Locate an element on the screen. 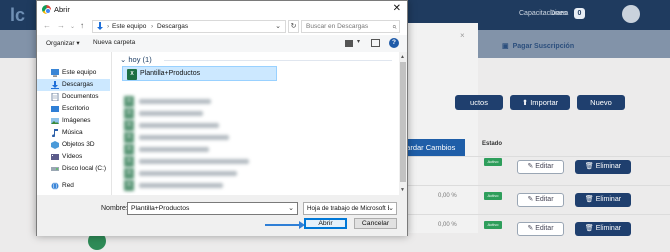 This screenshot has height=252, width=670. documents-icon is located at coordinates (55, 97).